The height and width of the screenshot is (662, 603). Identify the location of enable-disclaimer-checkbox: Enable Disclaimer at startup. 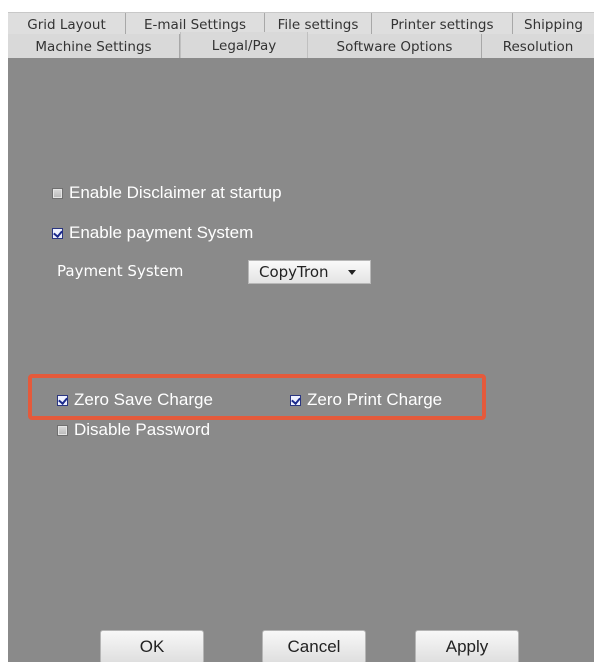
(167, 193).